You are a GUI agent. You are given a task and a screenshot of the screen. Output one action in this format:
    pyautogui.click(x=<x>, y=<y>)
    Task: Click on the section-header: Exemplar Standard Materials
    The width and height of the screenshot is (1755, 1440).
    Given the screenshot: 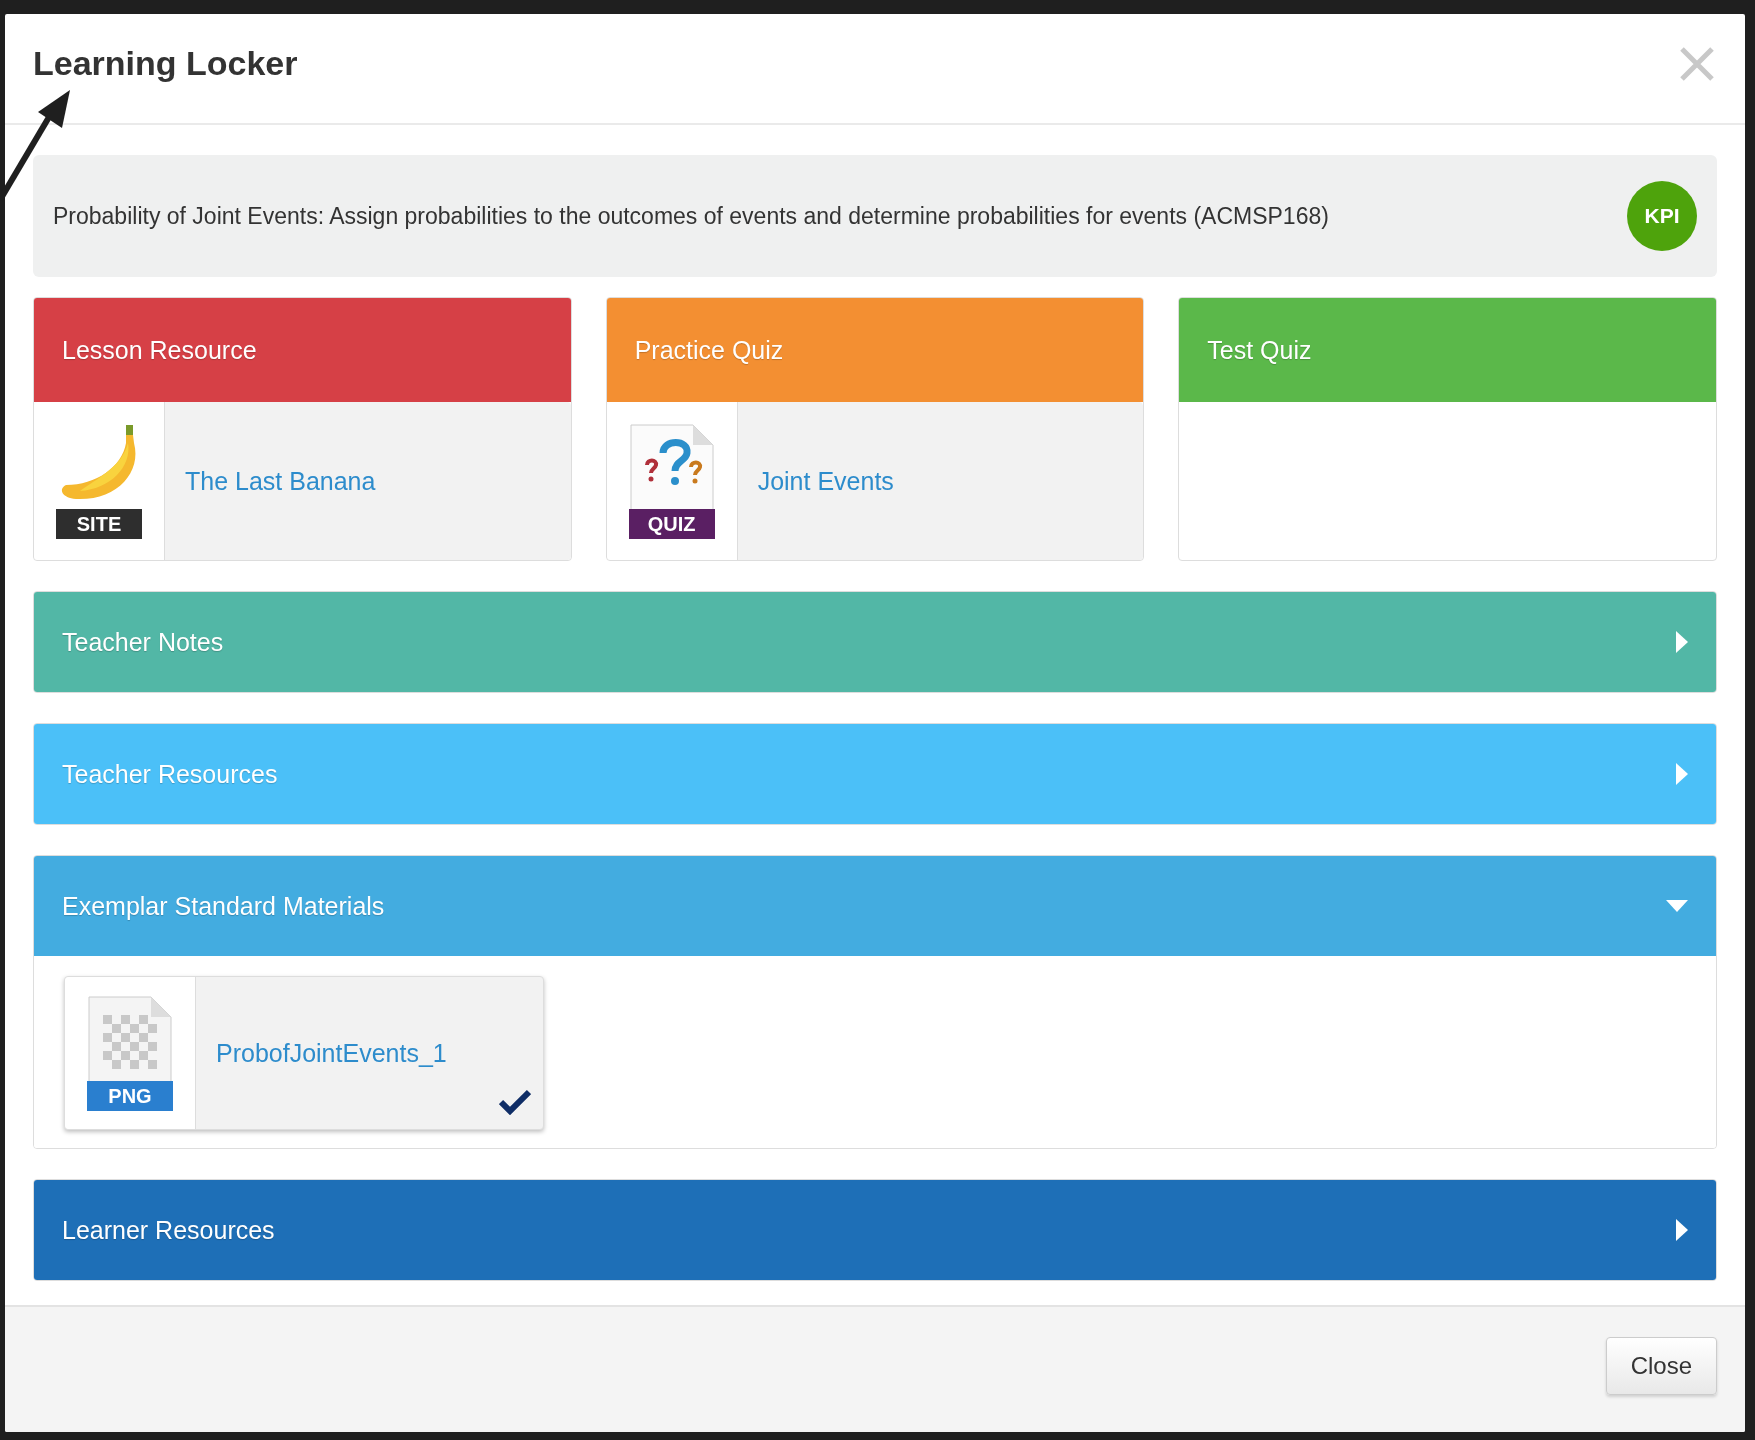 What is the action you would take?
    pyautogui.click(x=875, y=906)
    